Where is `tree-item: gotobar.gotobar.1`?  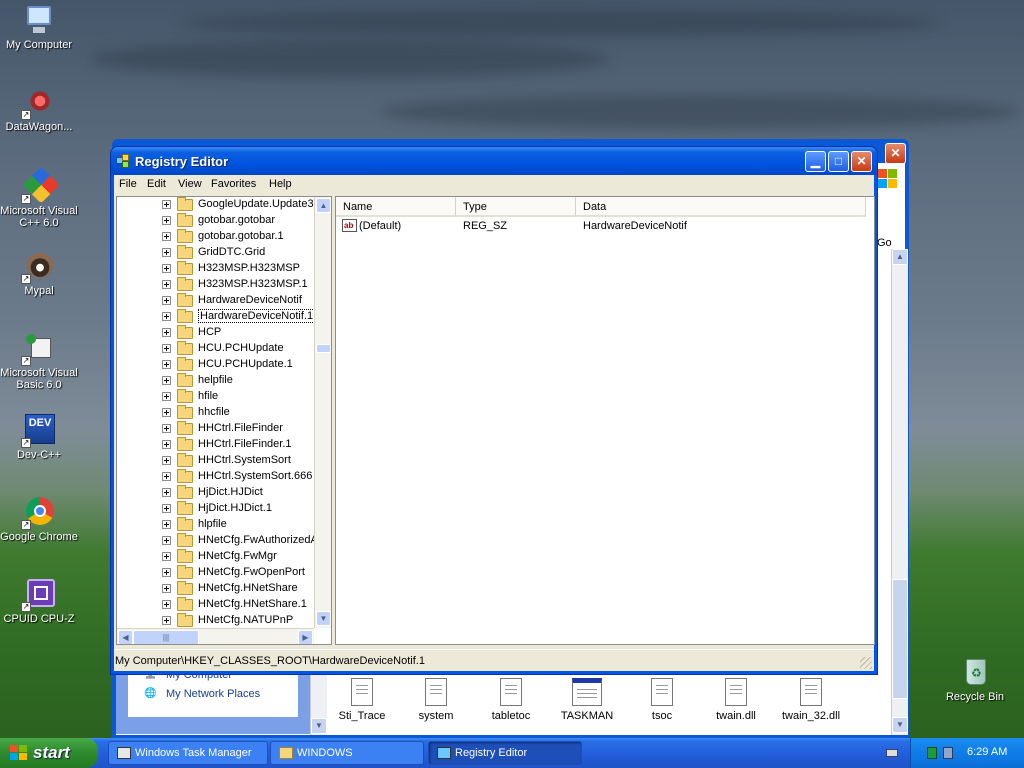
tree-item: gotobar.gotobar.1 is located at coordinates (215, 237).